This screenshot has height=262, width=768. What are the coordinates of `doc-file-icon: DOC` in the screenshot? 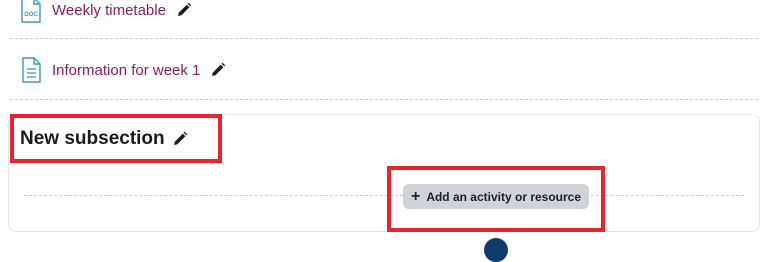 It's located at (31, 11).